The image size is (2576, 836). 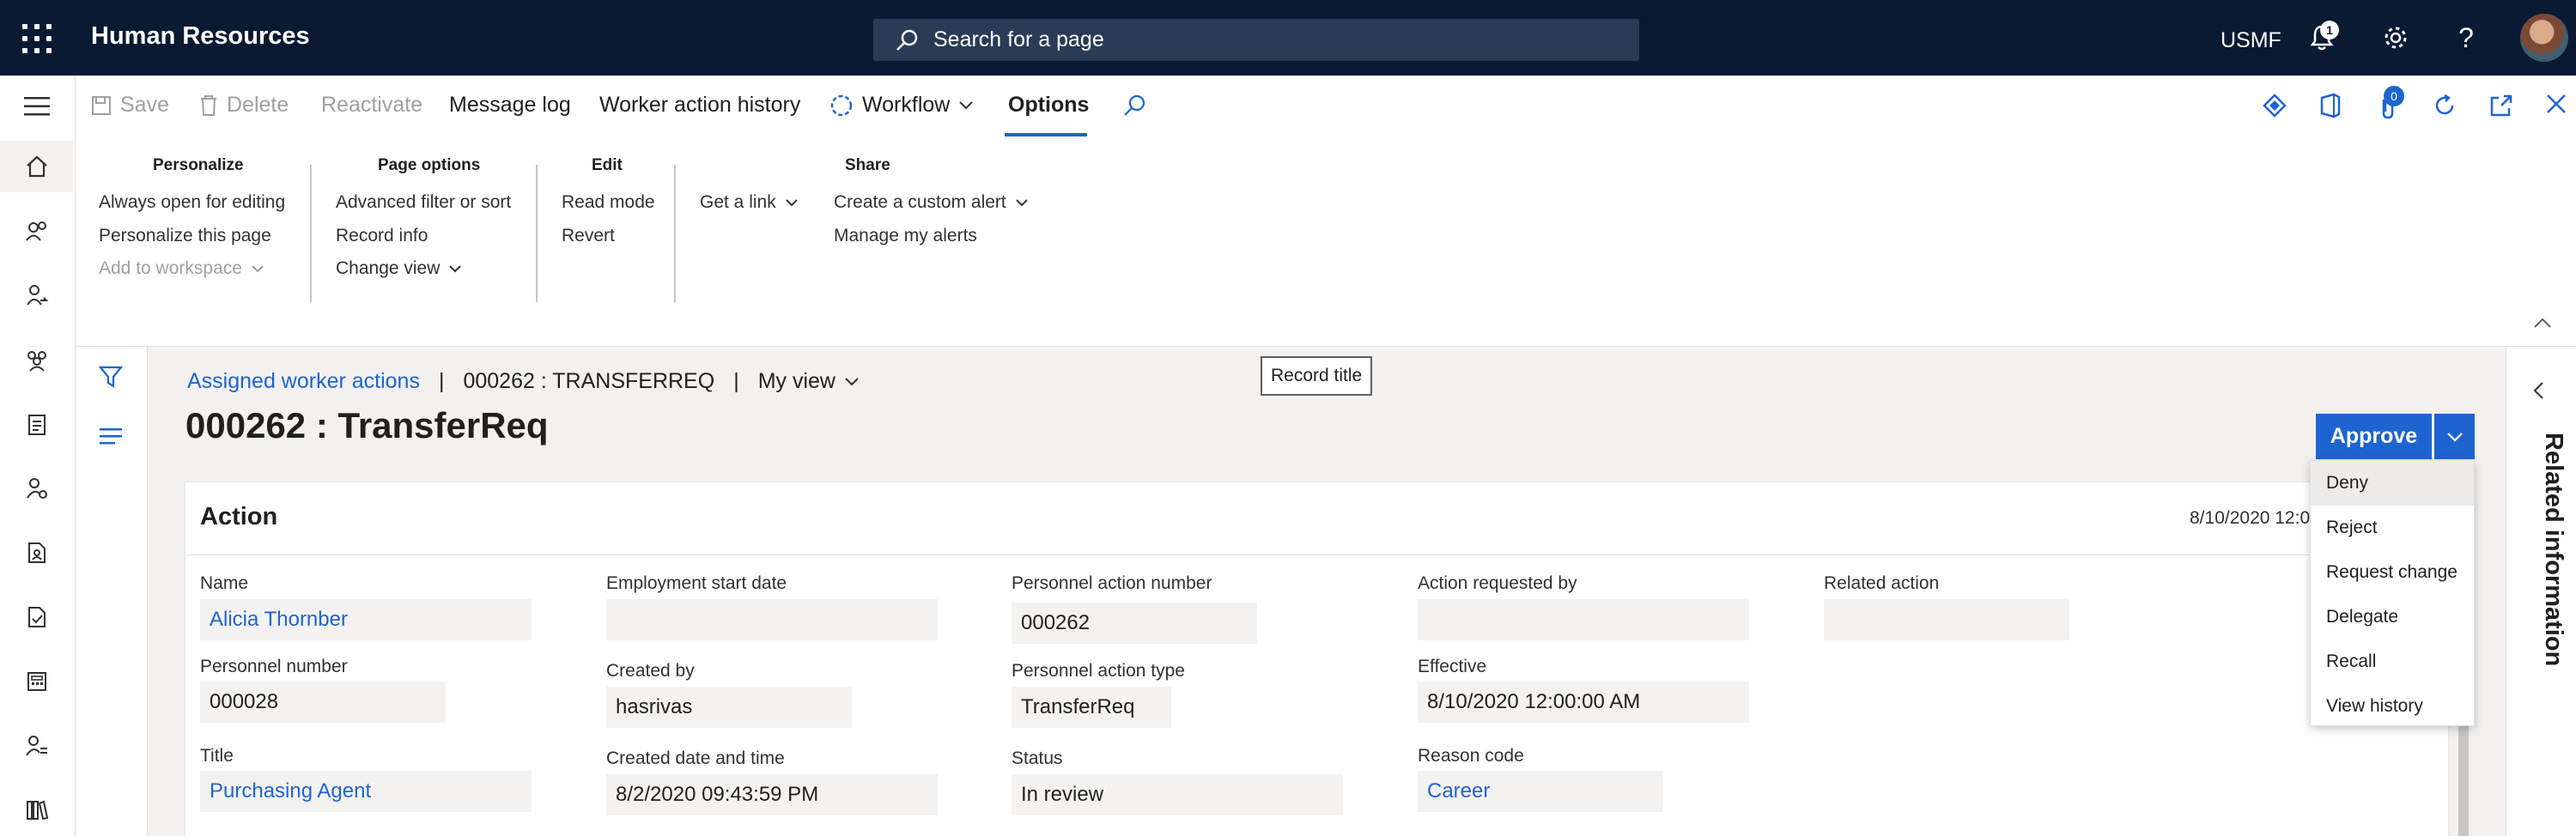 I want to click on employment-start-field, so click(x=772, y=619).